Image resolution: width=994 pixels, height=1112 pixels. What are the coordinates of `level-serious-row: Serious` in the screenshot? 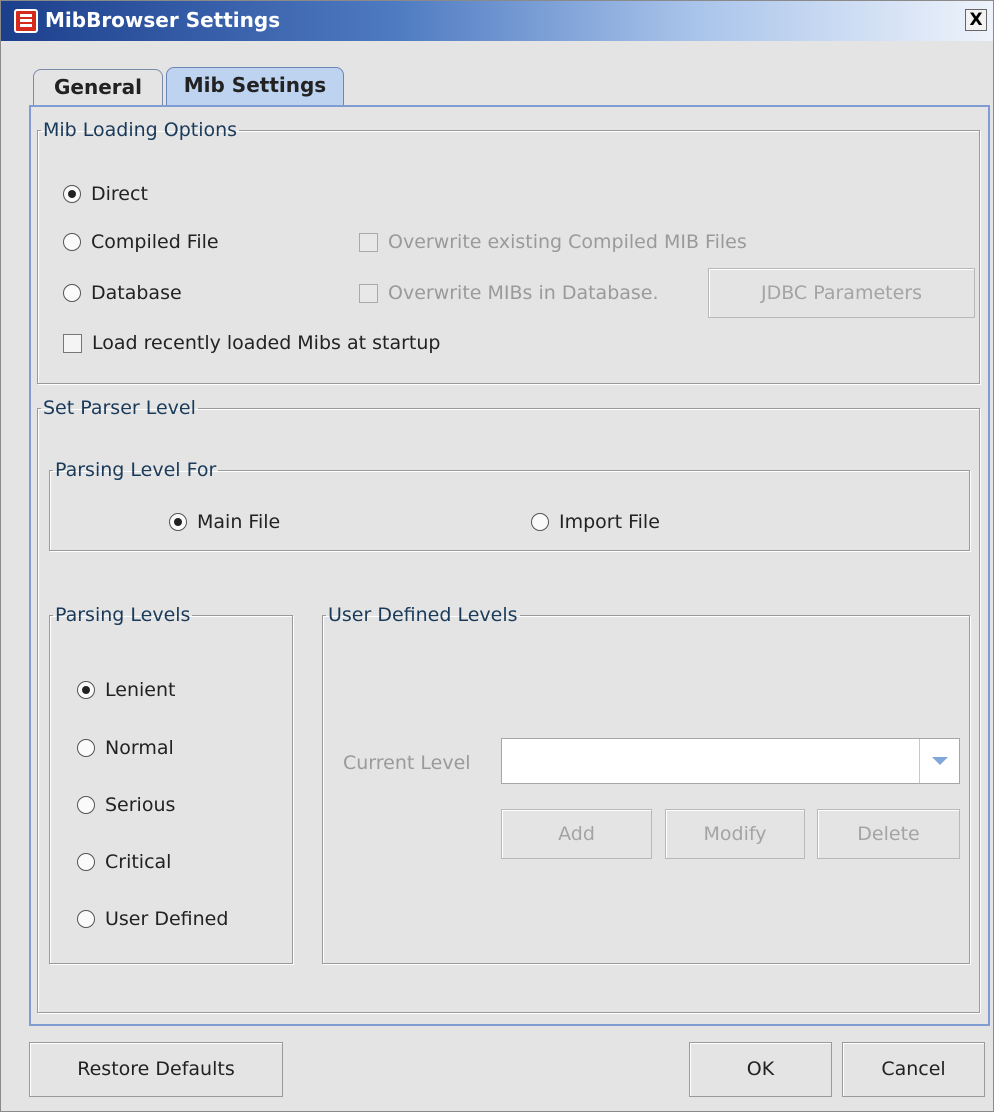 It's located at (126, 805).